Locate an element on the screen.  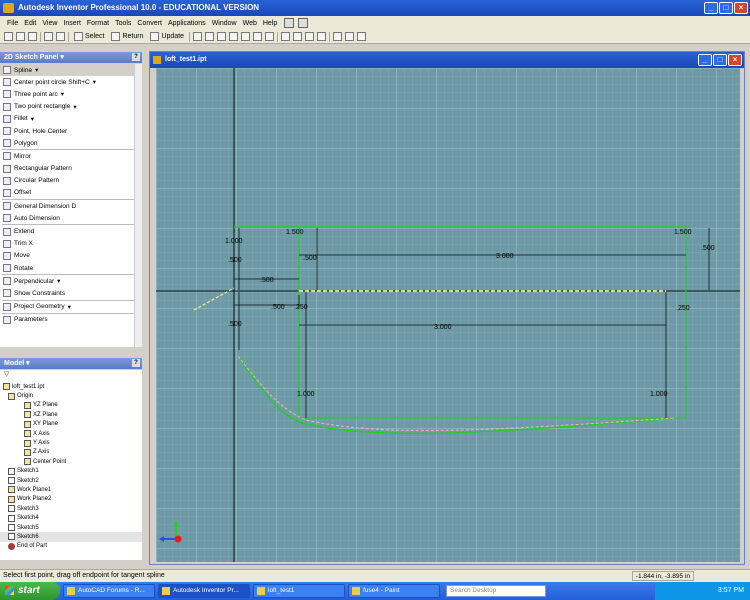
tree-item-work-plane1: Work Plane1 is located at coordinates (71, 489).